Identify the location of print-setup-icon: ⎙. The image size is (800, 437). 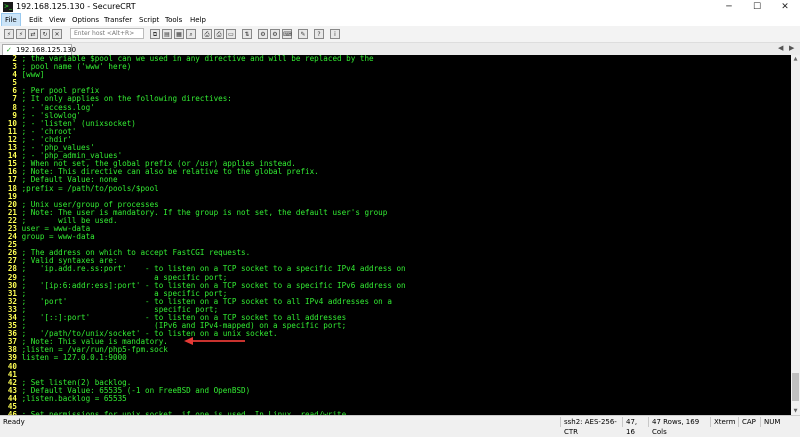
(219, 34).